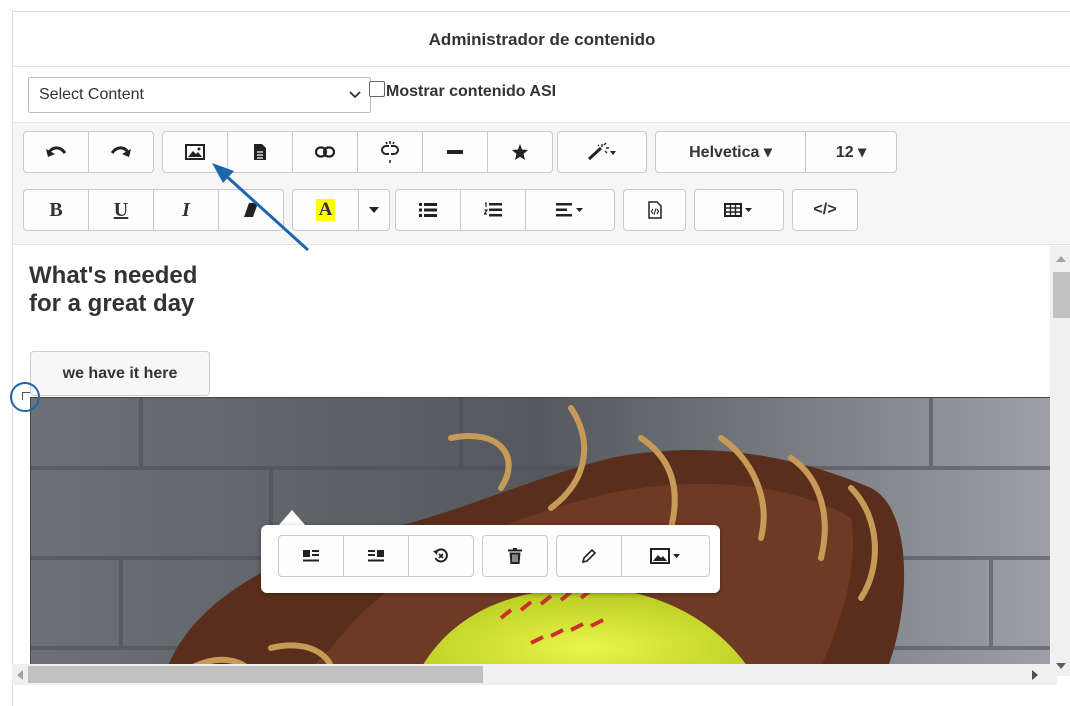 The image size is (1070, 706). What do you see at coordinates (25, 397) in the screenshot?
I see `annotation-circle` at bounding box center [25, 397].